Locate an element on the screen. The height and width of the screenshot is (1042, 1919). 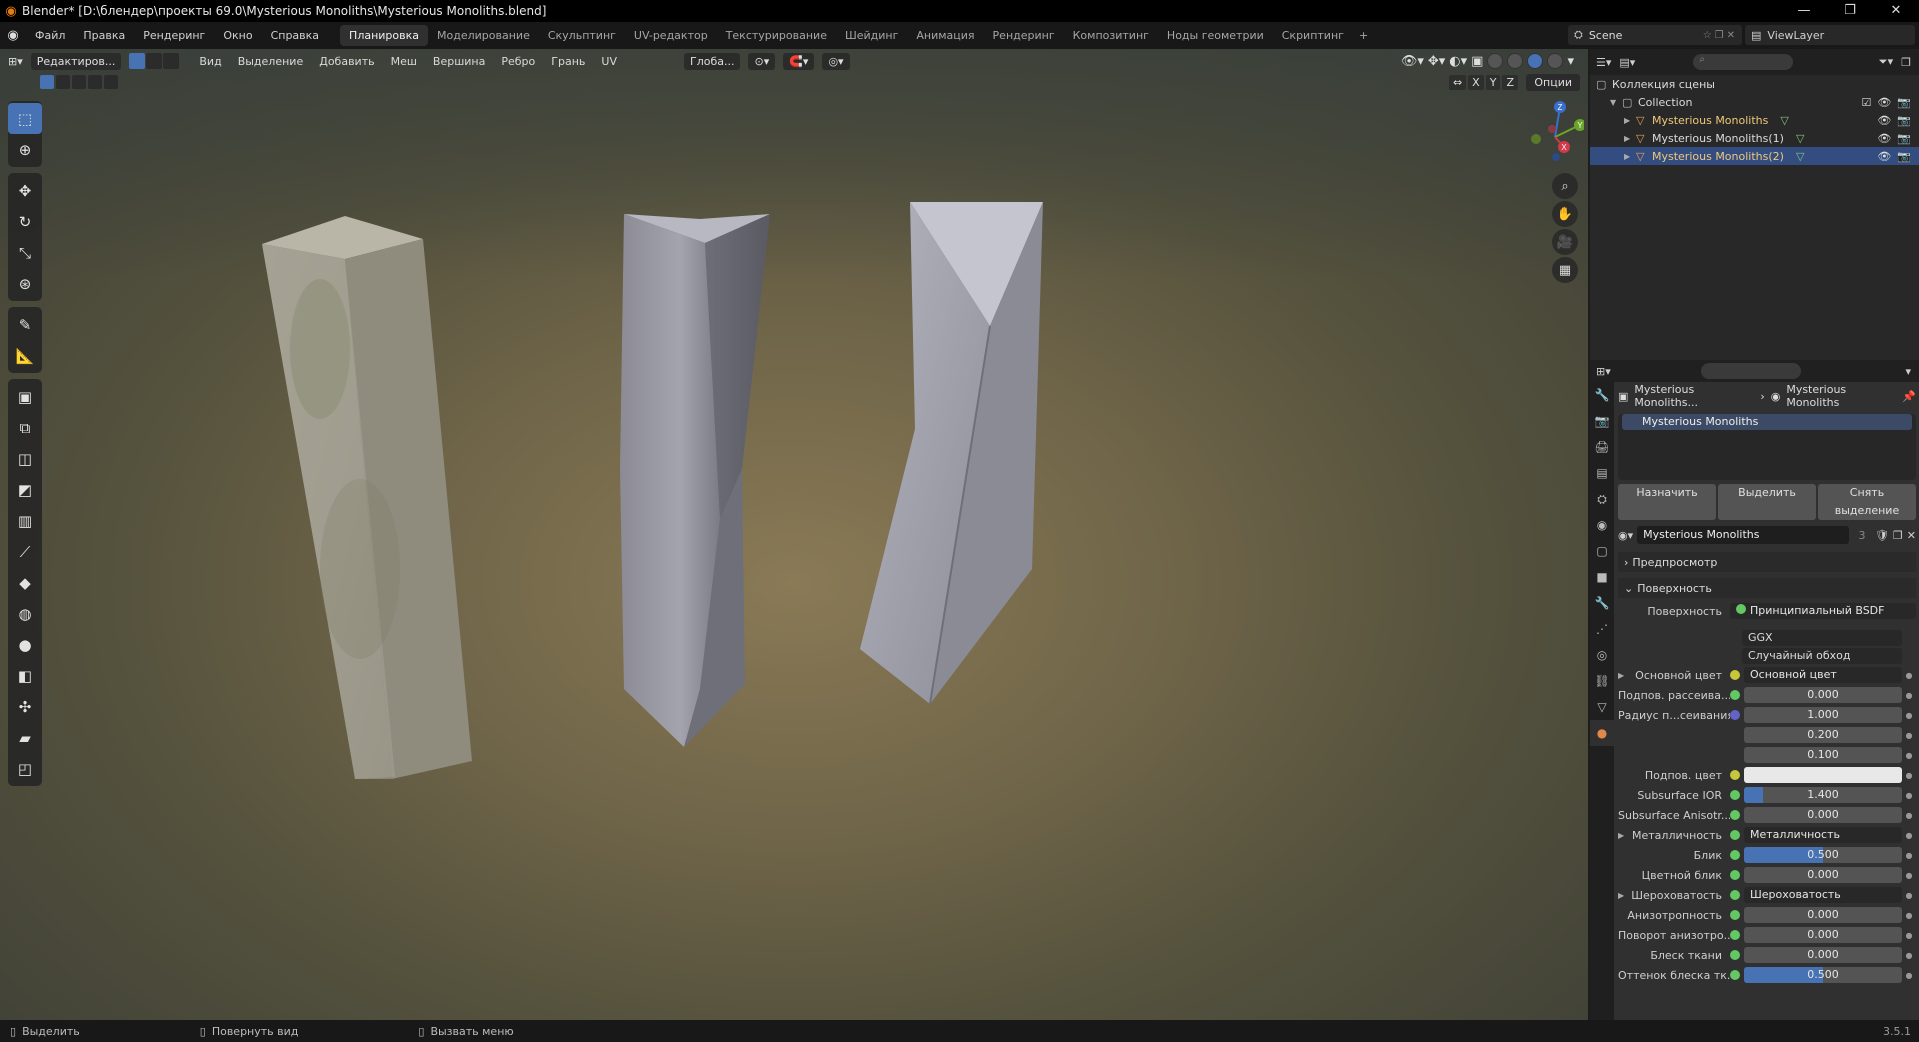
output-tab-icon: 🖨 is located at coordinates (1602, 447).